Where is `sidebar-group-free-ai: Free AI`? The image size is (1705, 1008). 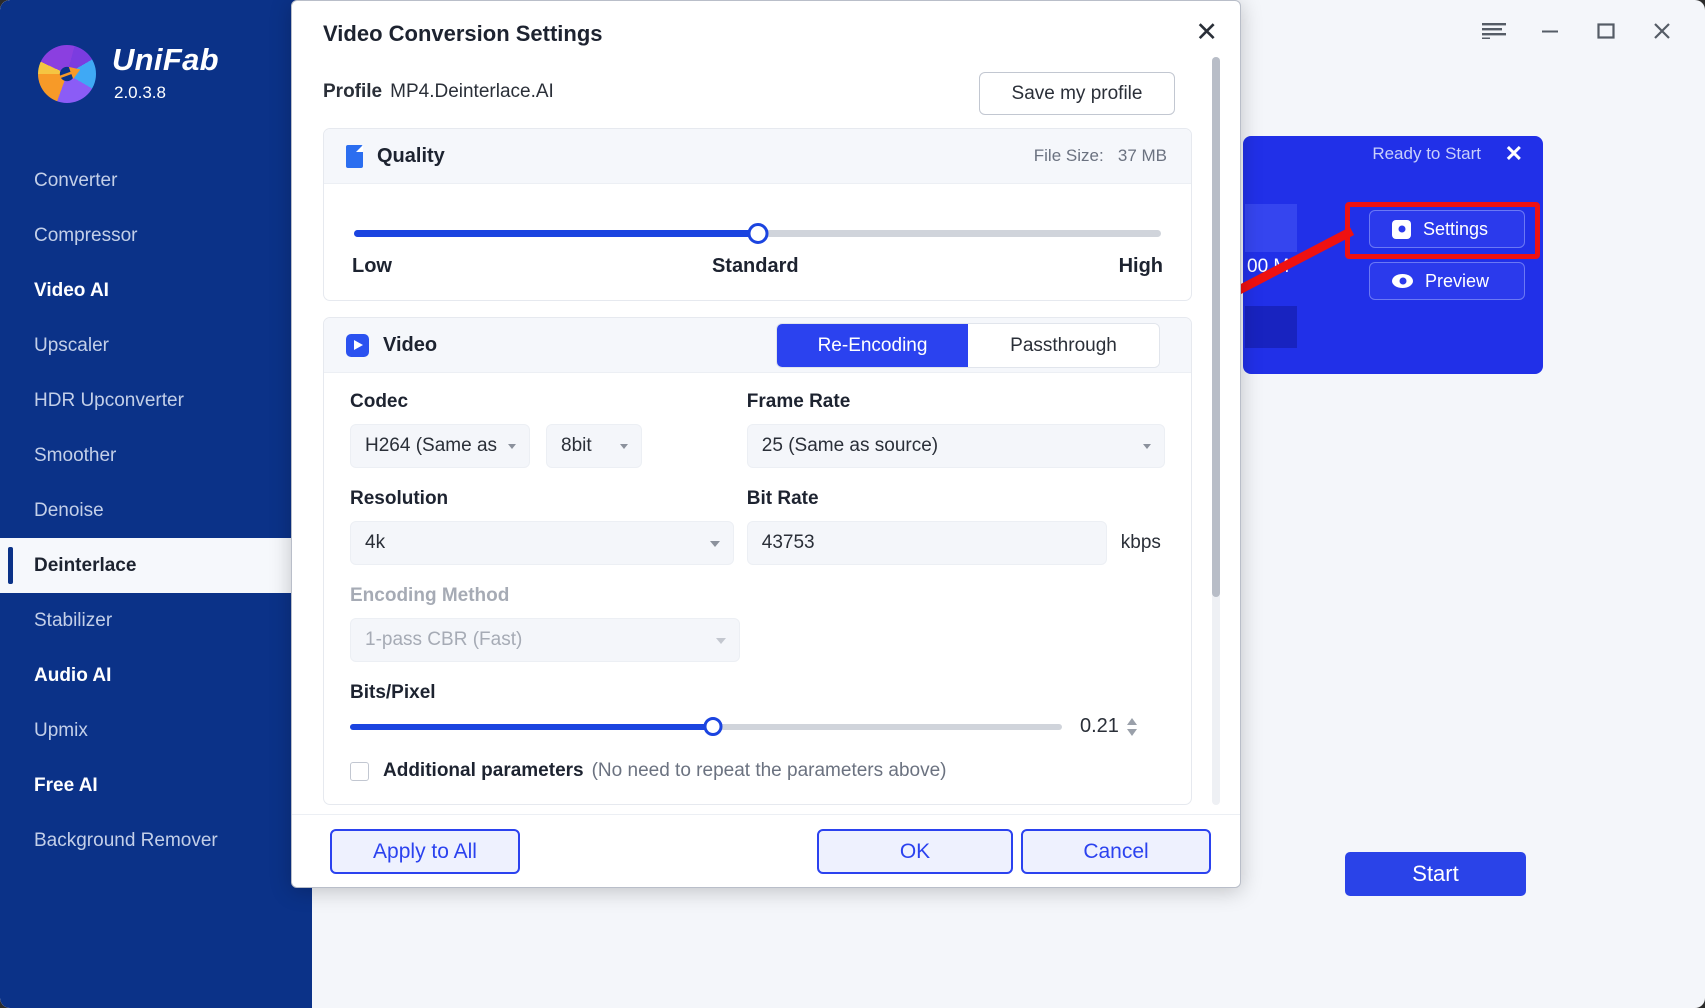
sidebar-group-free-ai: Free AI is located at coordinates (156, 785).